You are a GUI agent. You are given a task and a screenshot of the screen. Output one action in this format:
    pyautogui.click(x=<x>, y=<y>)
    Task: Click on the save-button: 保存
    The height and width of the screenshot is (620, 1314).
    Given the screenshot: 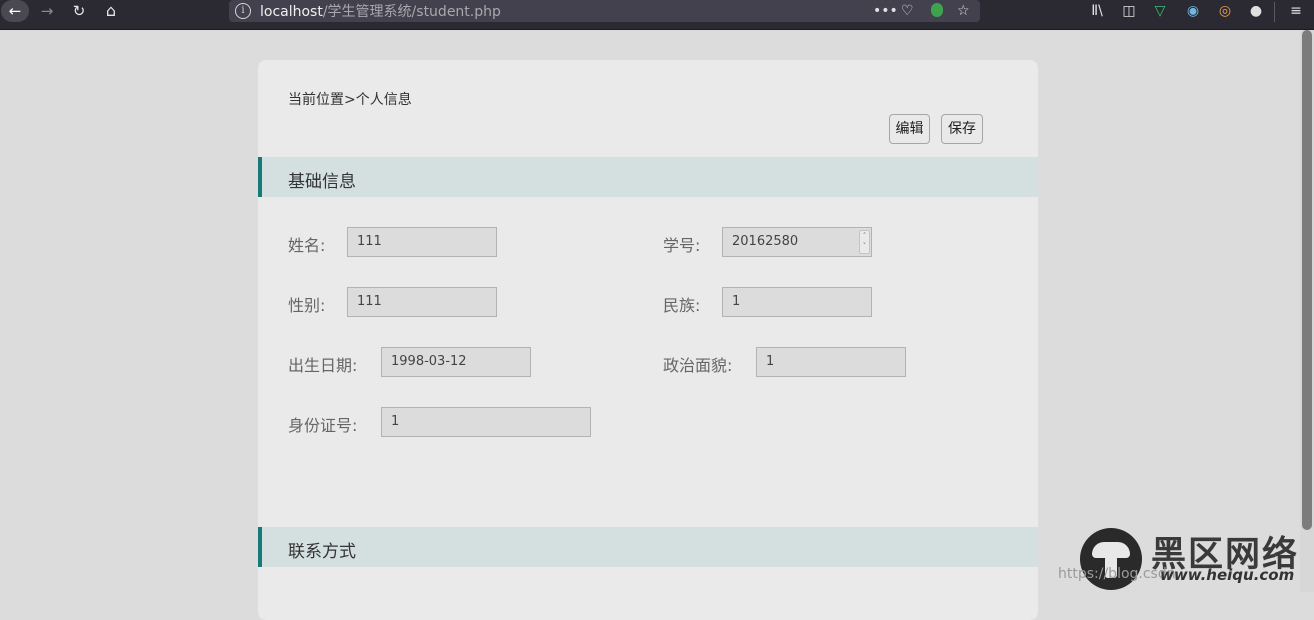 What is the action you would take?
    pyautogui.click(x=962, y=129)
    